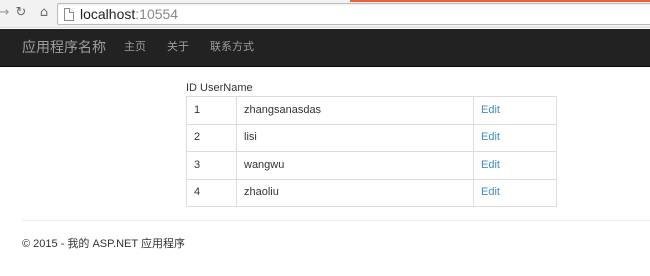  Describe the element at coordinates (108, 14) in the screenshot. I see `url-host: localhost` at that location.